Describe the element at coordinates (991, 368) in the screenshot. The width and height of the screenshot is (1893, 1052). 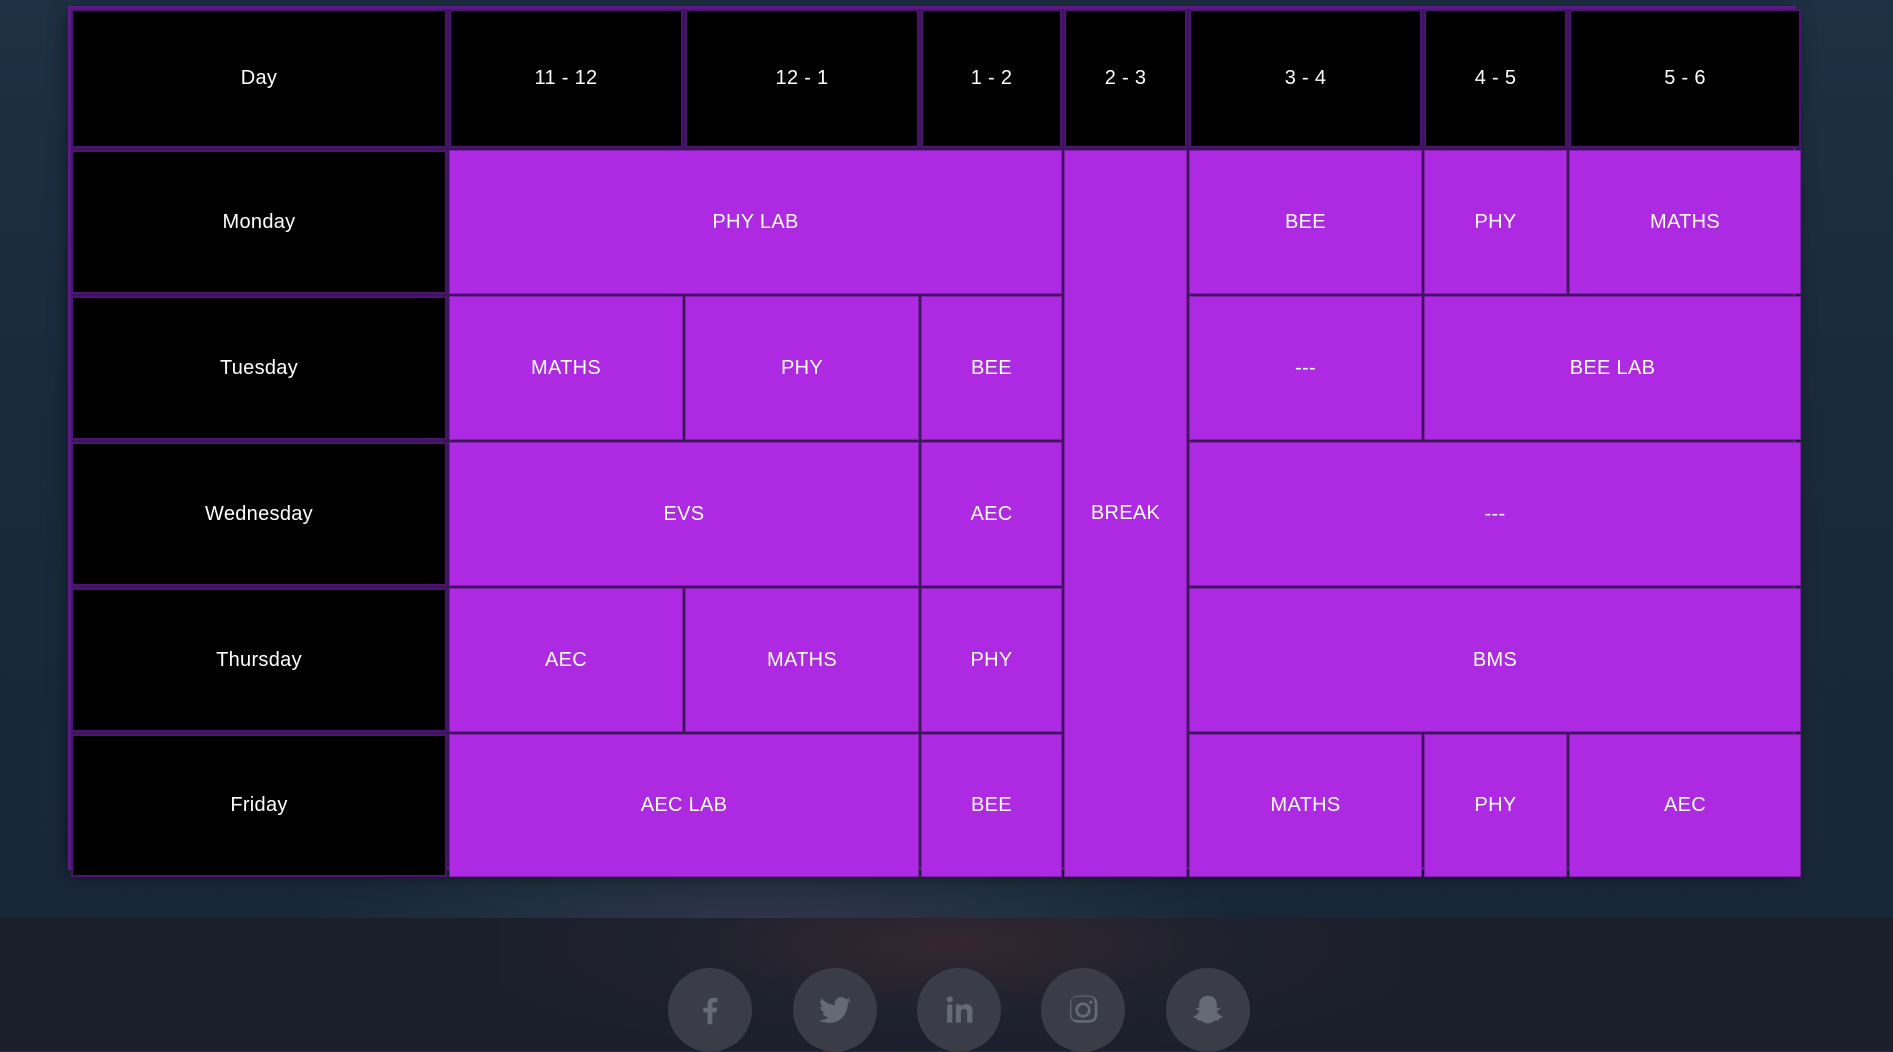
I see `tuesday-bee: BEE` at that location.